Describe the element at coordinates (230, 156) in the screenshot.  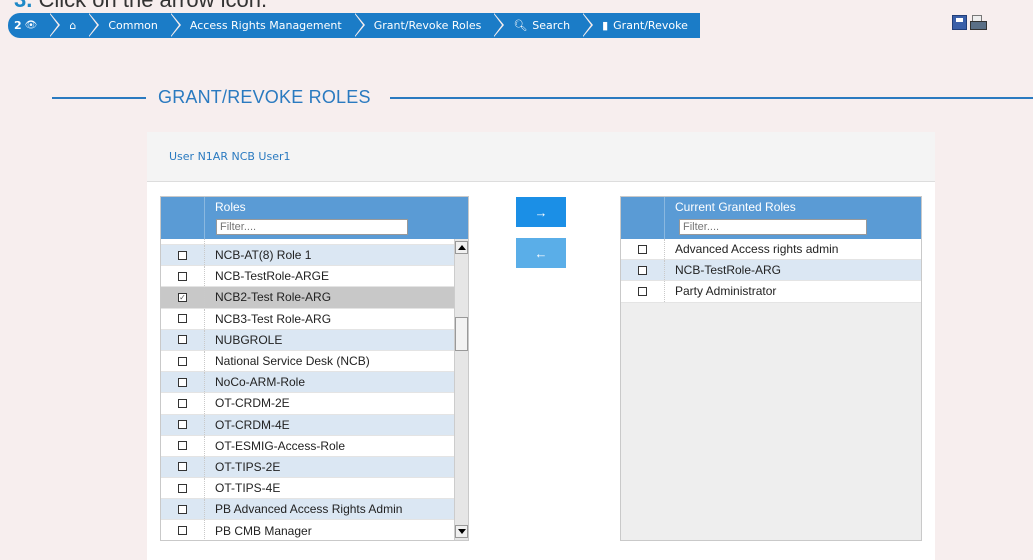
I see `user-label: User N1AR NCB User1` at that location.